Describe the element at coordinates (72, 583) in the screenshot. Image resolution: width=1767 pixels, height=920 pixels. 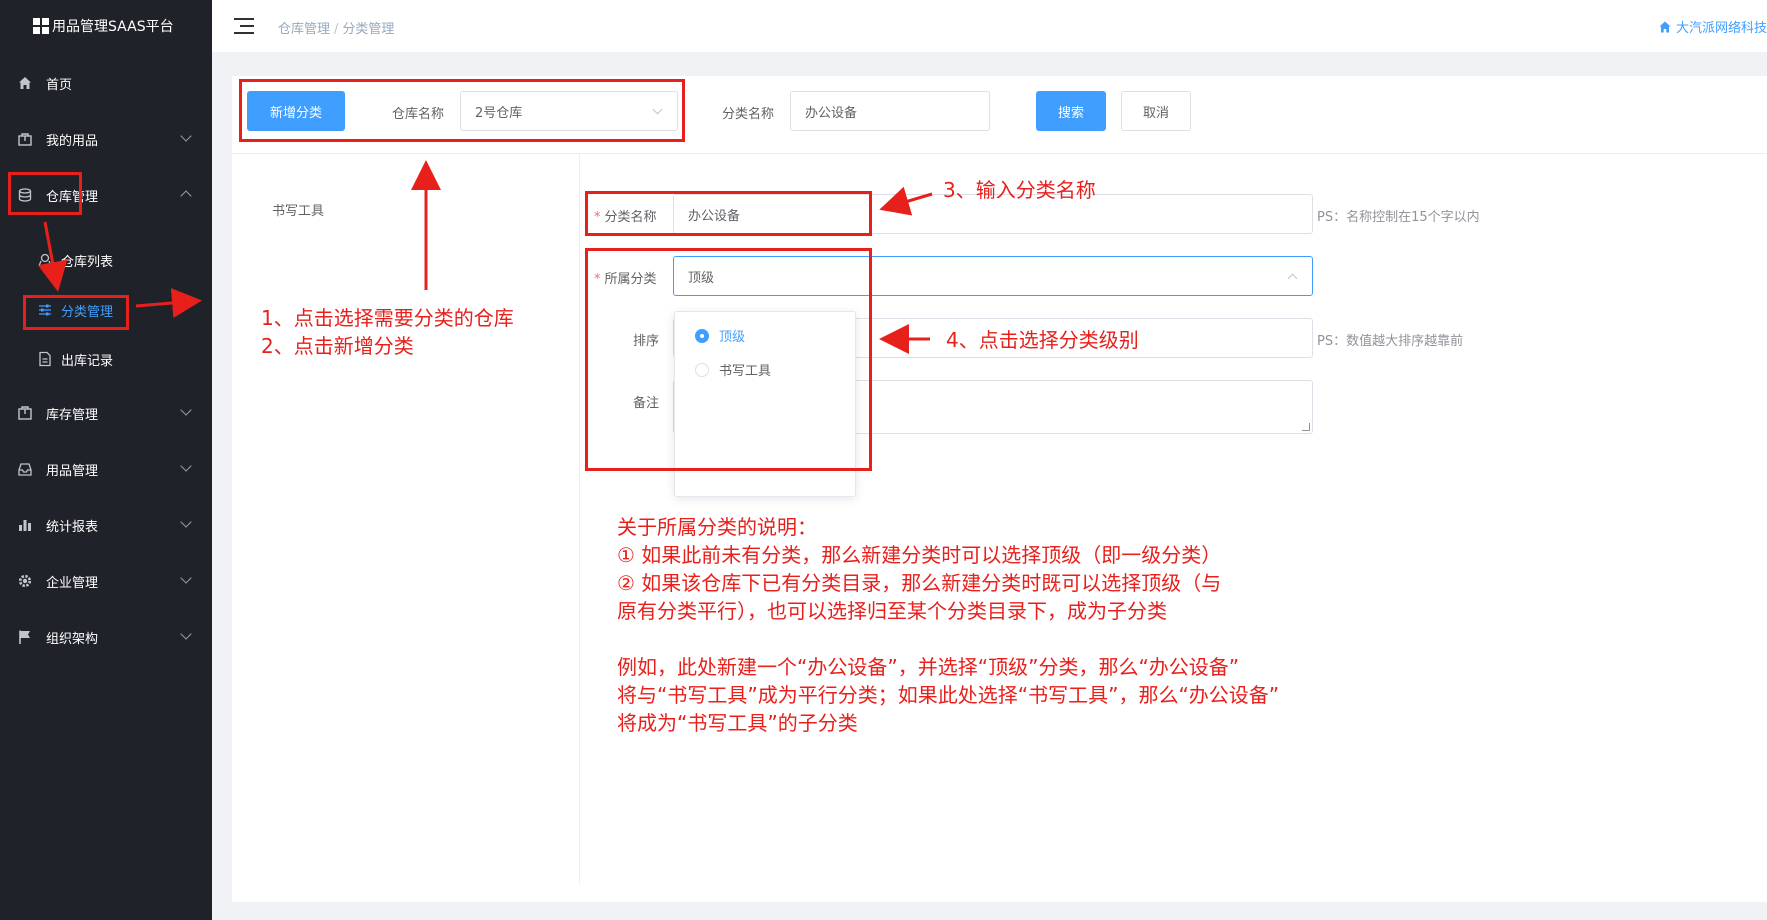
I see `sidebar-item-label: 企业管理` at that location.